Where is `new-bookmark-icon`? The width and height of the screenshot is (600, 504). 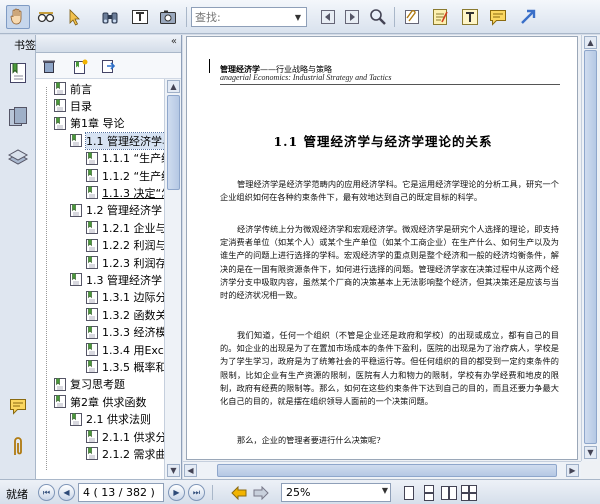
new-bookmark-icon is located at coordinates (81, 66).